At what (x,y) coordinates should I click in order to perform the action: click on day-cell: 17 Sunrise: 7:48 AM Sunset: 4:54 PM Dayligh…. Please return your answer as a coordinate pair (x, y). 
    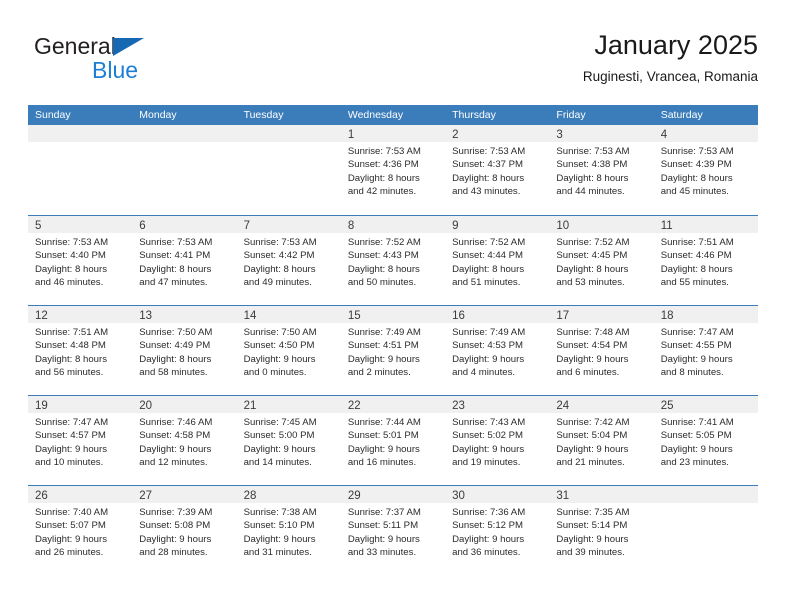
    Looking at the image, I should click on (601, 350).